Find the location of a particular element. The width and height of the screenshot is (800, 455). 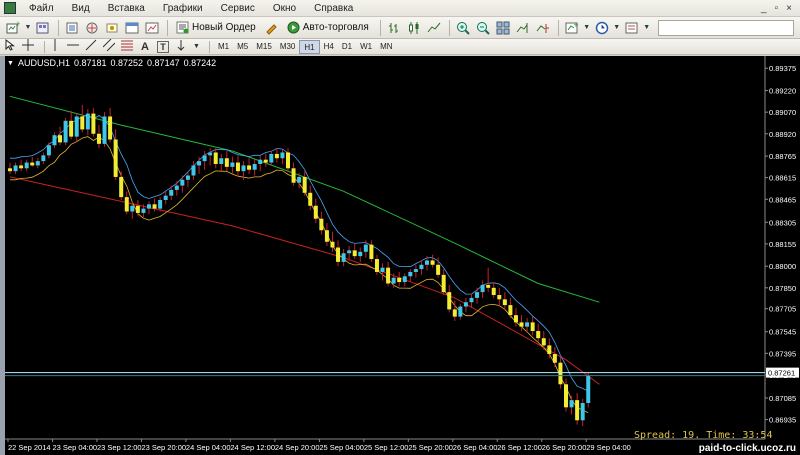

y-tick-label: 0.89220 is located at coordinates (782, 91).